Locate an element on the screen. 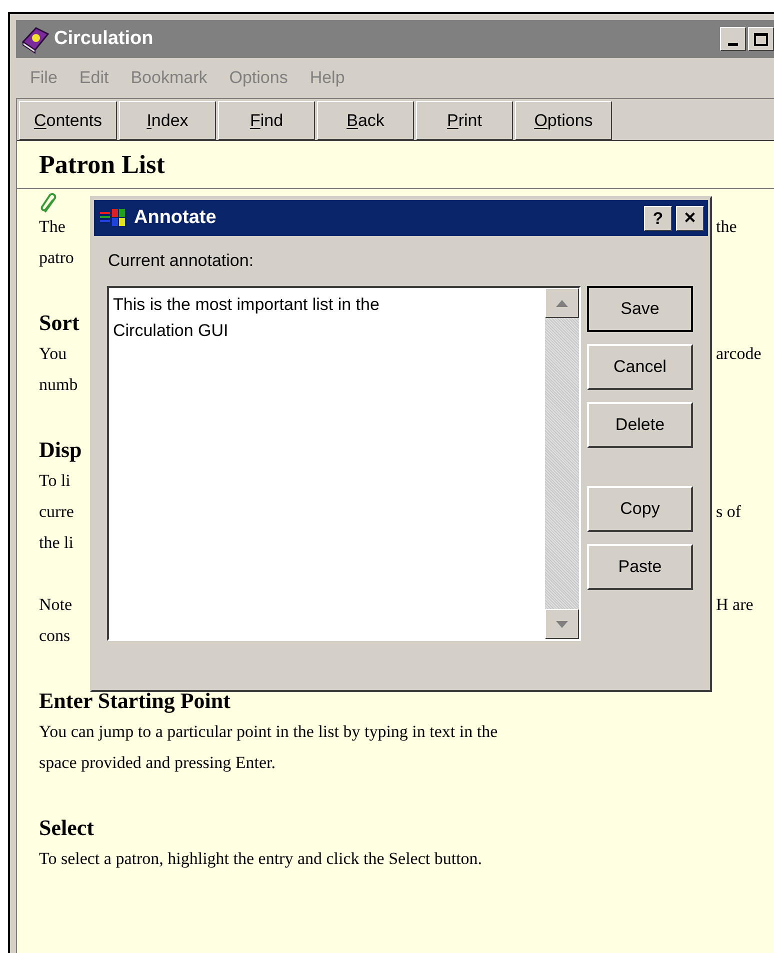  section-heading: Enter Starting Point is located at coordinates (134, 701).